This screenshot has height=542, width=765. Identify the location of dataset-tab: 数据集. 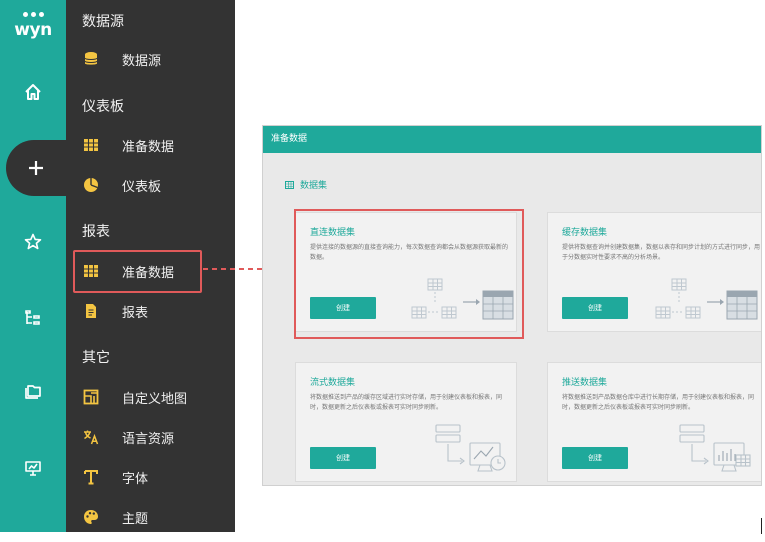
(306, 184).